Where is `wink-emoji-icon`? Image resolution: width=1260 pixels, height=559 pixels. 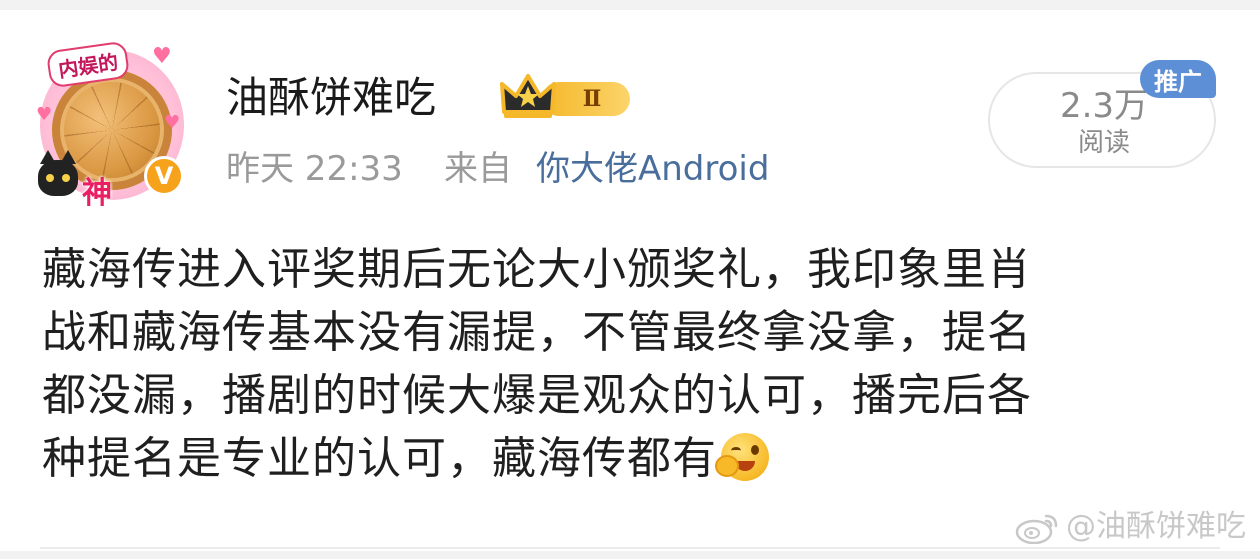
wink-emoji-icon is located at coordinates (742, 457).